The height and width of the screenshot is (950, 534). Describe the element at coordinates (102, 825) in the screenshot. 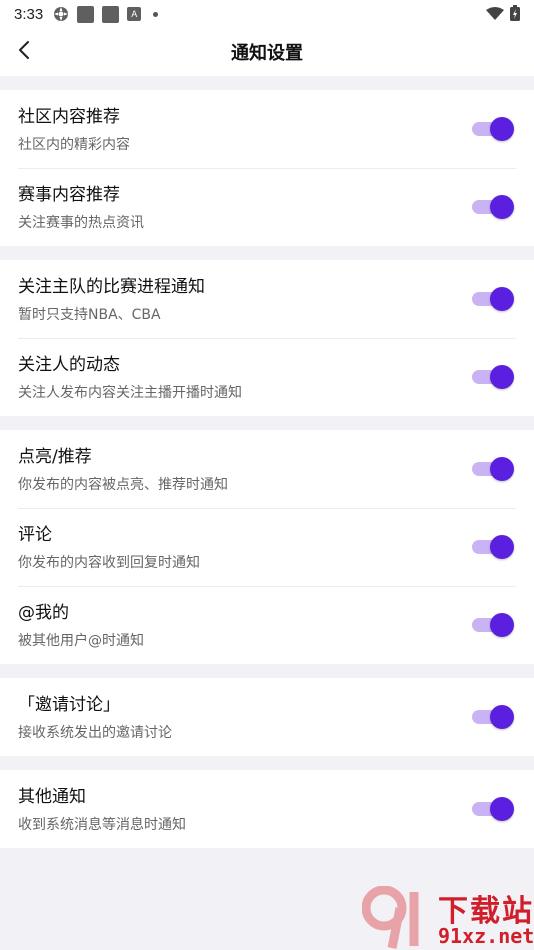

I see `setting-subtitle: 收到系统消息等消息时通知` at that location.